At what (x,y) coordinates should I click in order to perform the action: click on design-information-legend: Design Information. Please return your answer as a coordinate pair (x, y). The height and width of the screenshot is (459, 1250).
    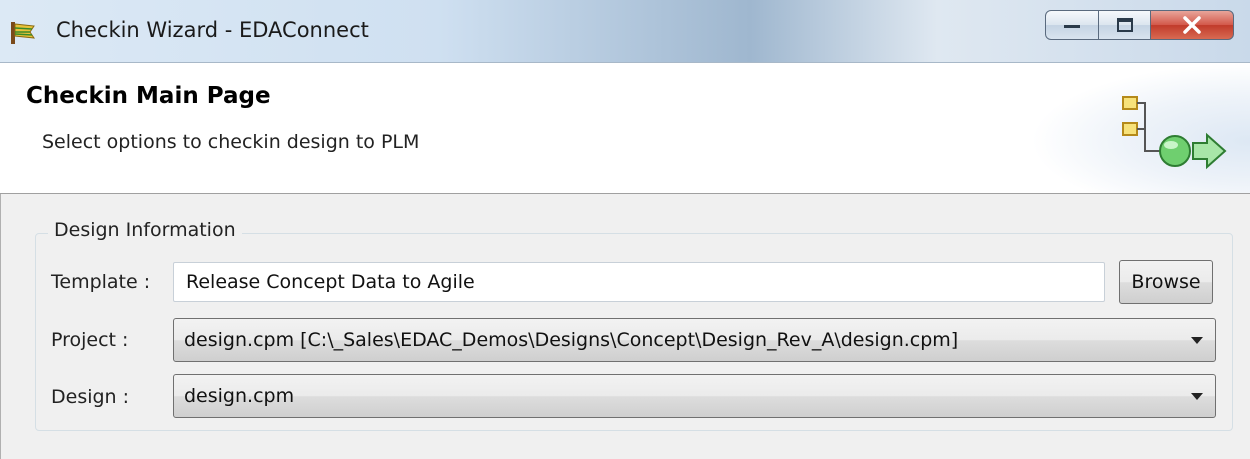
    Looking at the image, I should click on (145, 230).